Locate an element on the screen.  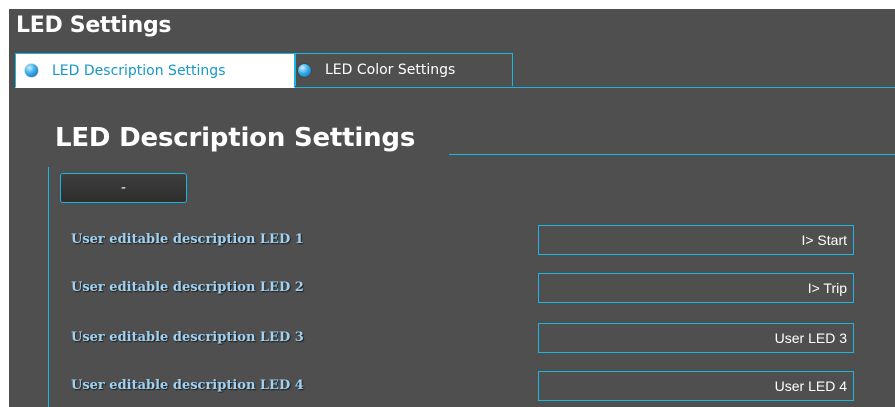
tab-led-color-settings: LED Color Settings is located at coordinates (404, 69).